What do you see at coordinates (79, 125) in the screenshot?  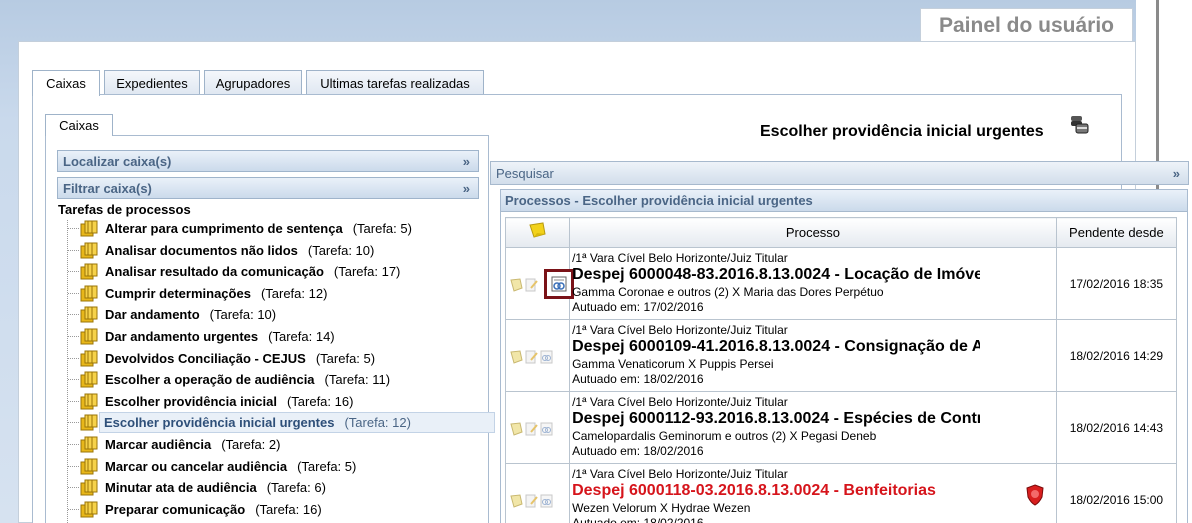 I see `inner-tab-caixas: Caixas` at bounding box center [79, 125].